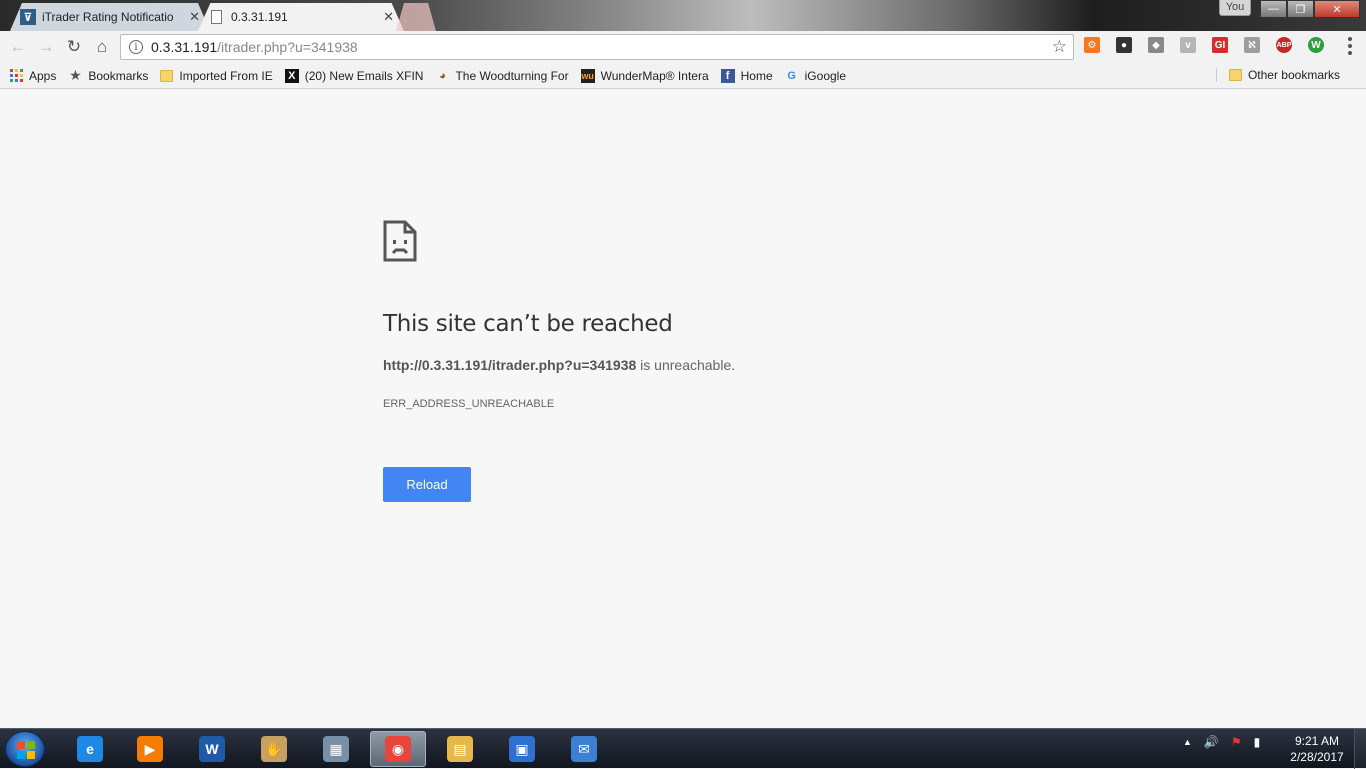  What do you see at coordinates (597, 47) in the screenshot?
I see `address-bar: i 0.3.31.191/itrader.php?u=341938 ☆` at bounding box center [597, 47].